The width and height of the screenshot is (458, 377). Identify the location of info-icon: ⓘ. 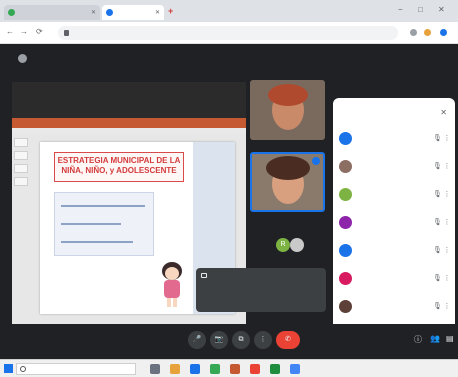
(418, 339).